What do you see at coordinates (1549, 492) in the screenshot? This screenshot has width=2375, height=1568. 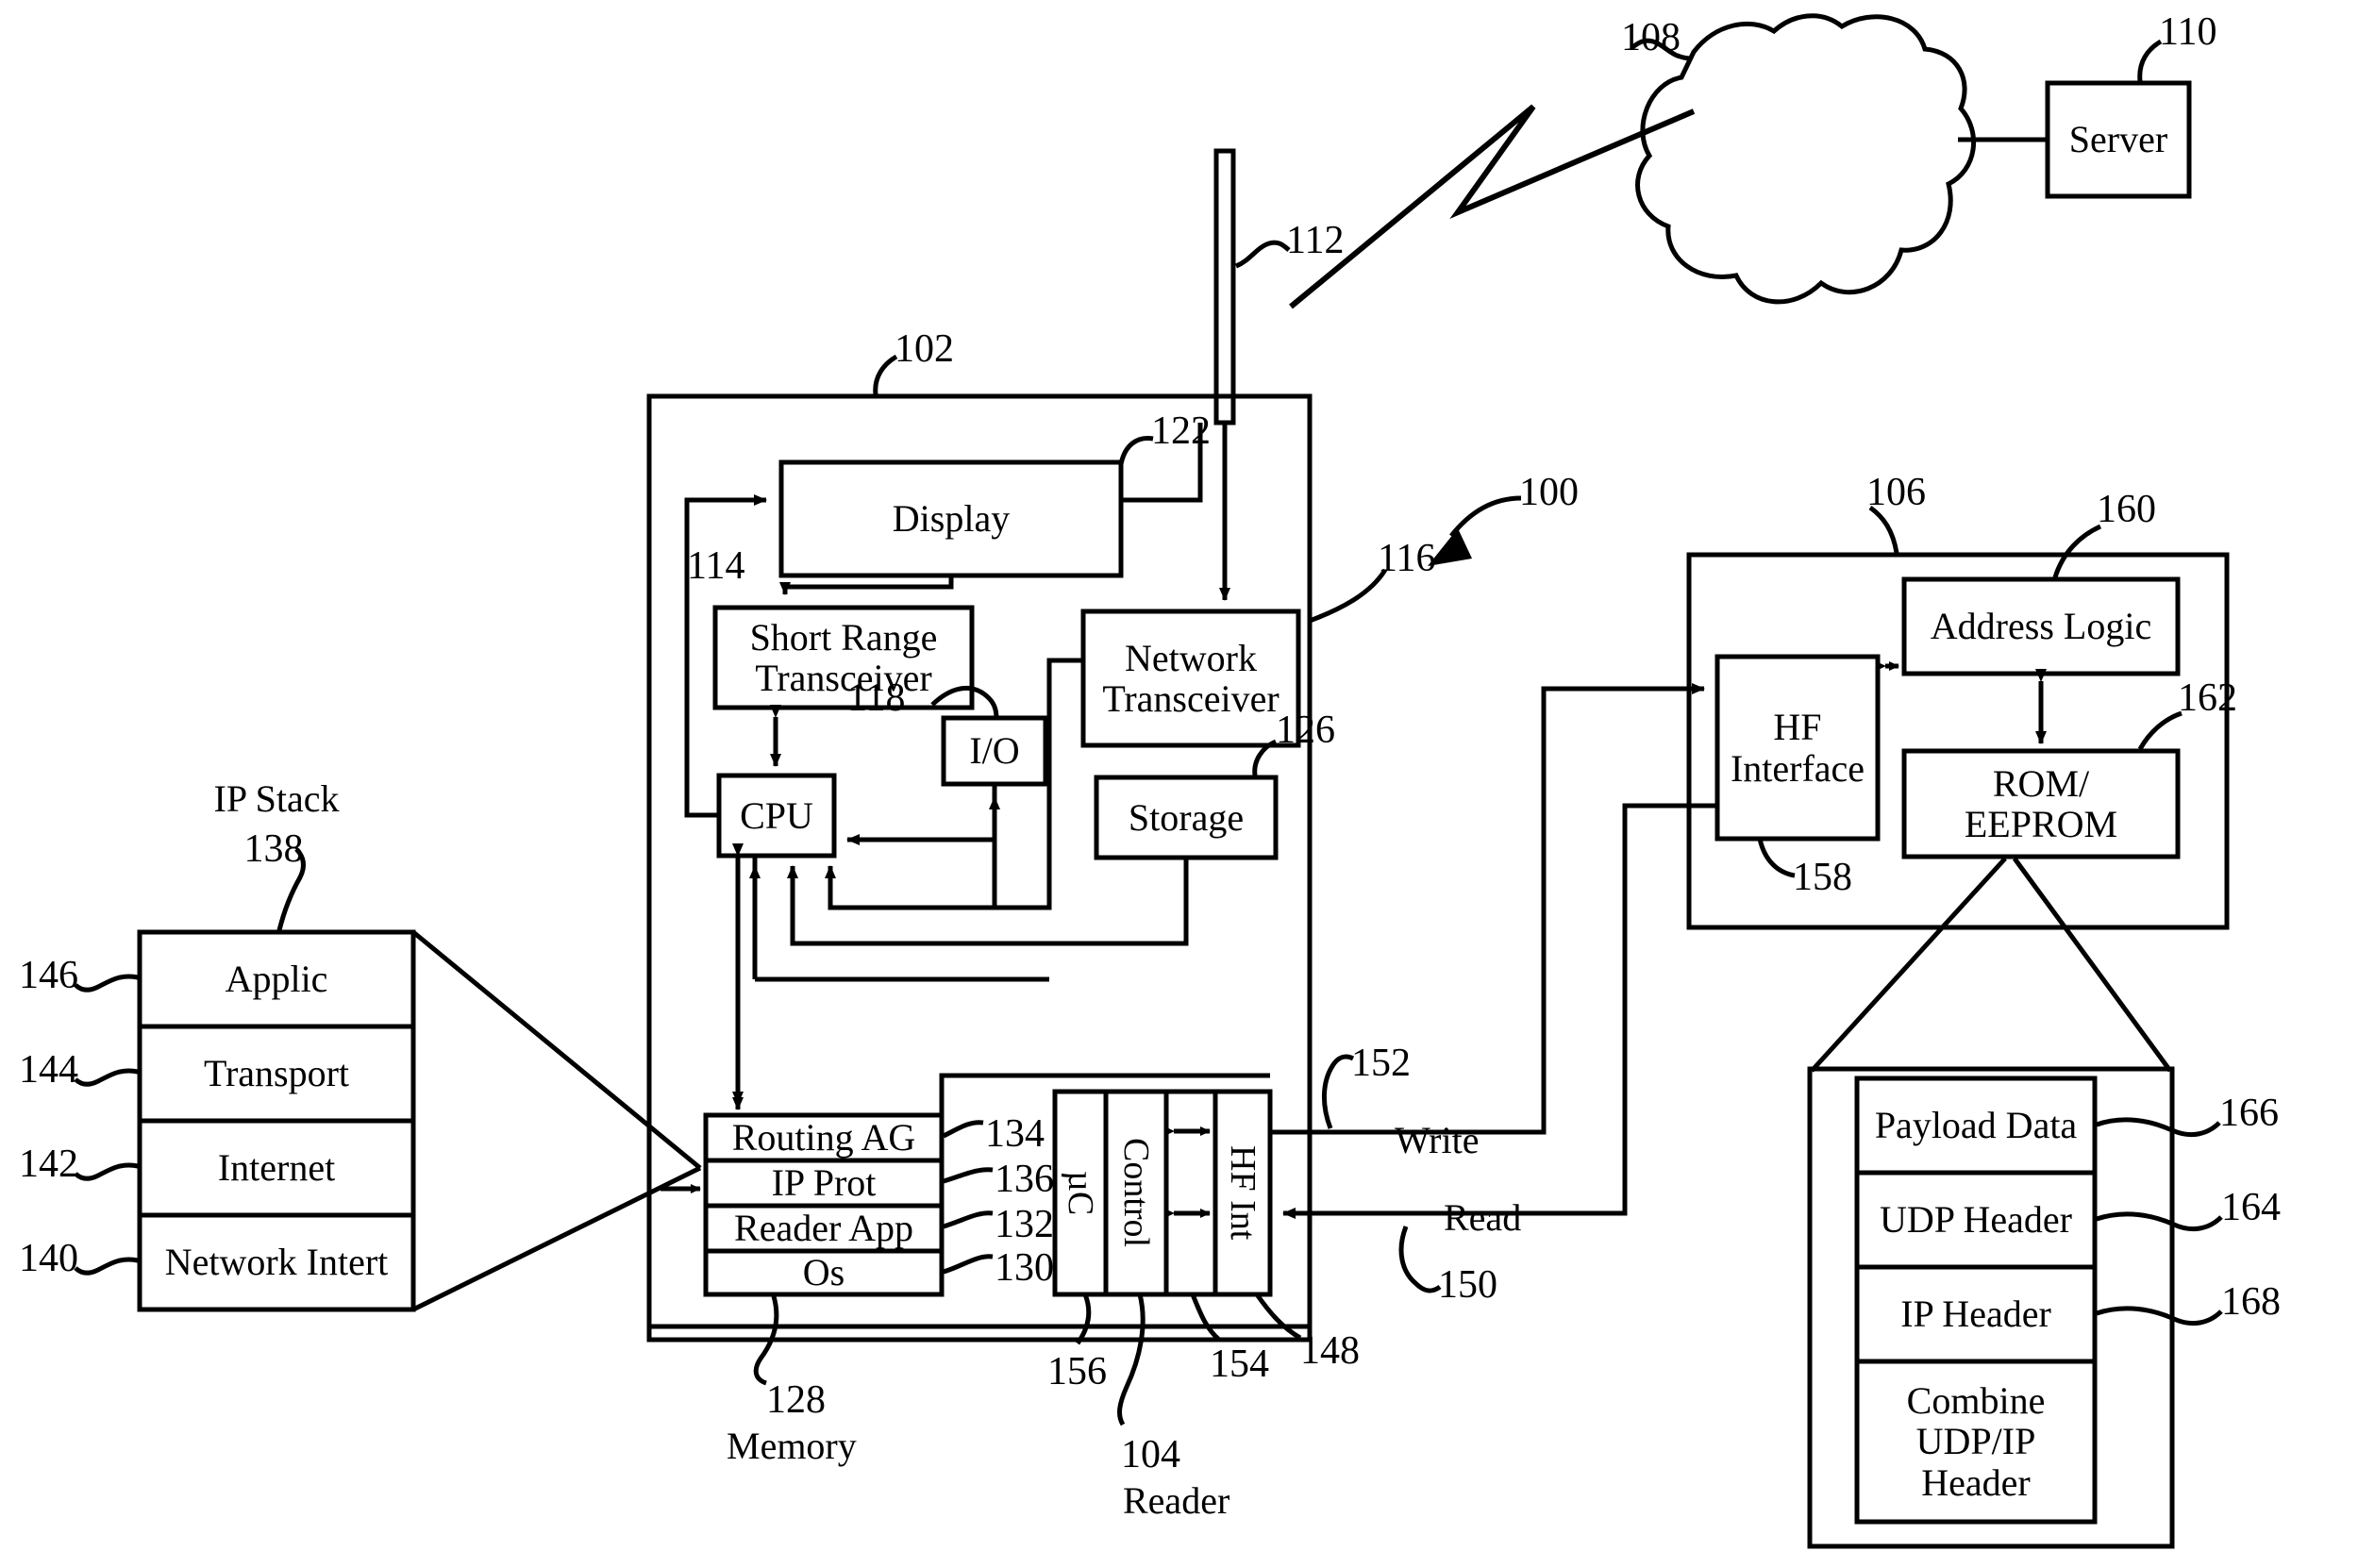 I see `ref-100-system: 100` at bounding box center [1549, 492].